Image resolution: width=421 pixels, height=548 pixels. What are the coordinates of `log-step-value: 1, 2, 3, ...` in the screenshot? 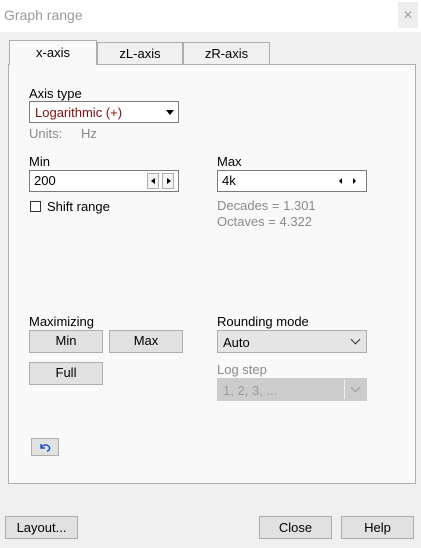 It's located at (250, 390).